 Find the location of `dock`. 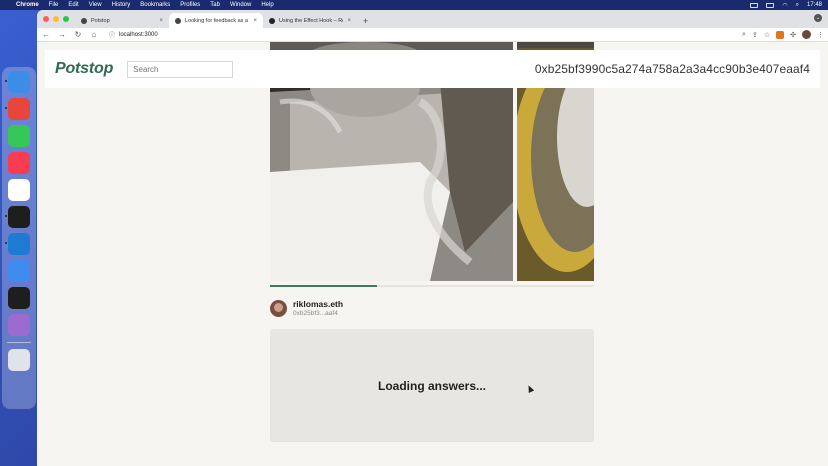

dock is located at coordinates (19, 238).